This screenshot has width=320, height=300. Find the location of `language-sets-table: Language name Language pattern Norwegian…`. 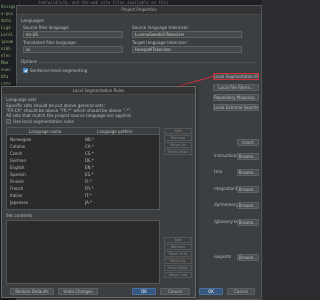

language-sets-table: Language name Language pattern Norwegian… is located at coordinates (83, 168).